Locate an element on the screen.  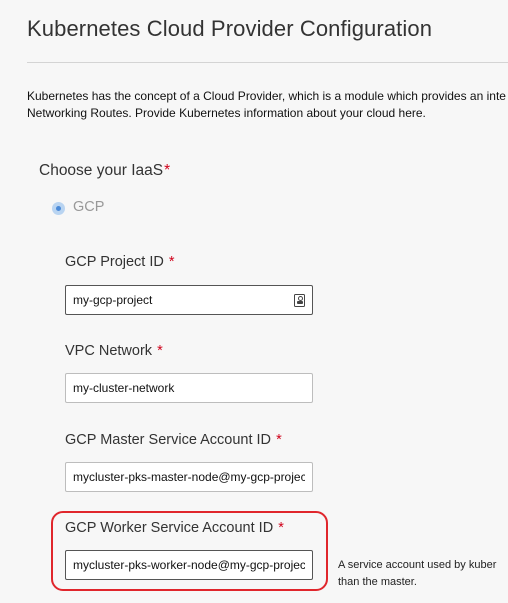
project-id-label: GCP Project ID * is located at coordinates (120, 262).